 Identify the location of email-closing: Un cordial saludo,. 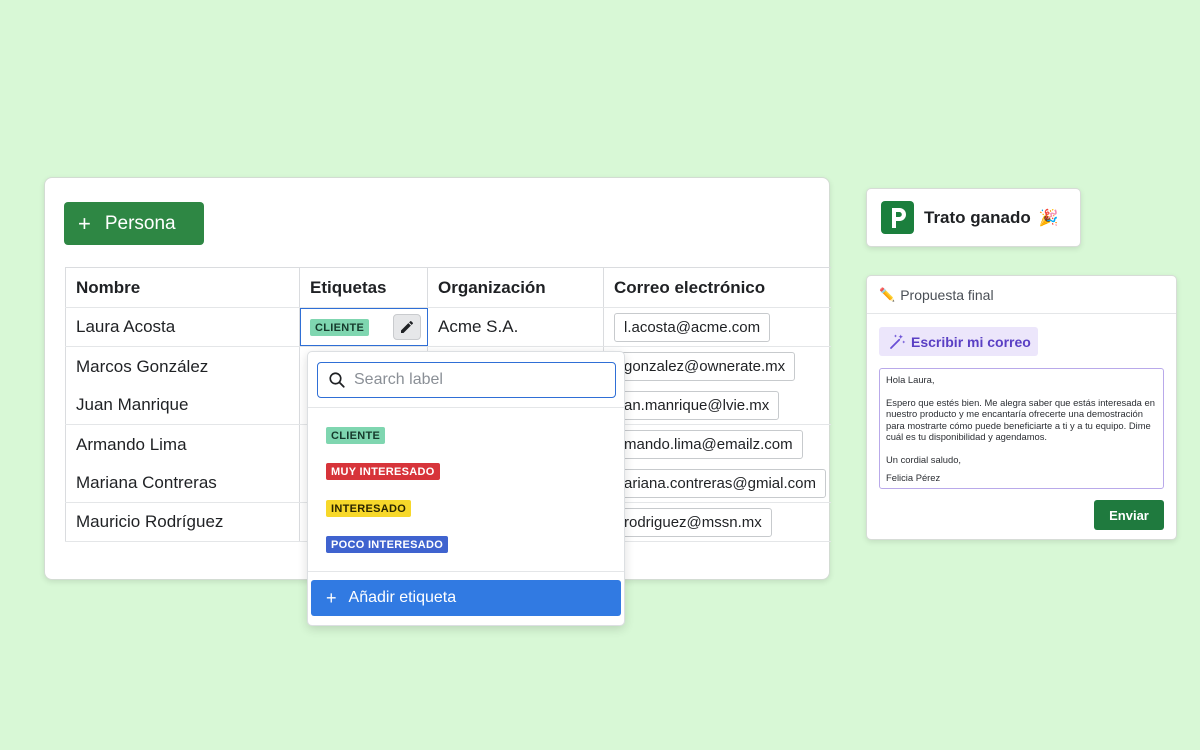
(924, 459).